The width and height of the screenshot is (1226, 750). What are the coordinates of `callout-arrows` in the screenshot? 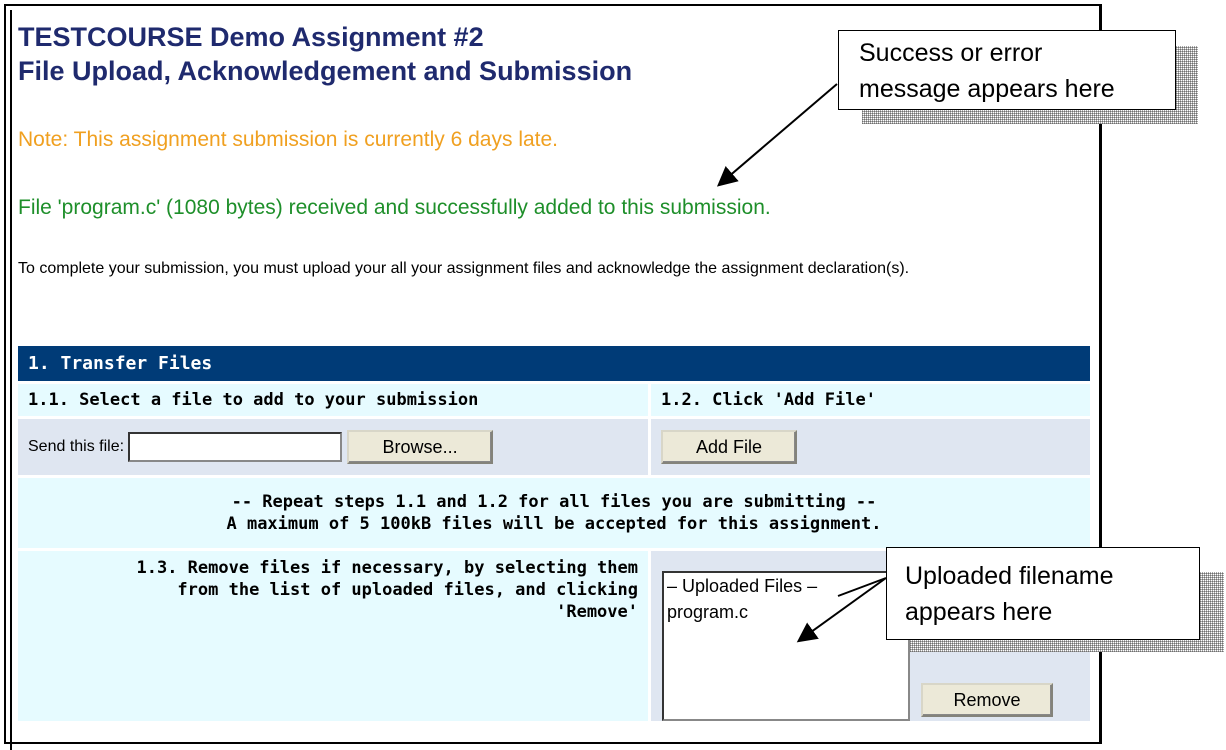 It's located at (801, 363).